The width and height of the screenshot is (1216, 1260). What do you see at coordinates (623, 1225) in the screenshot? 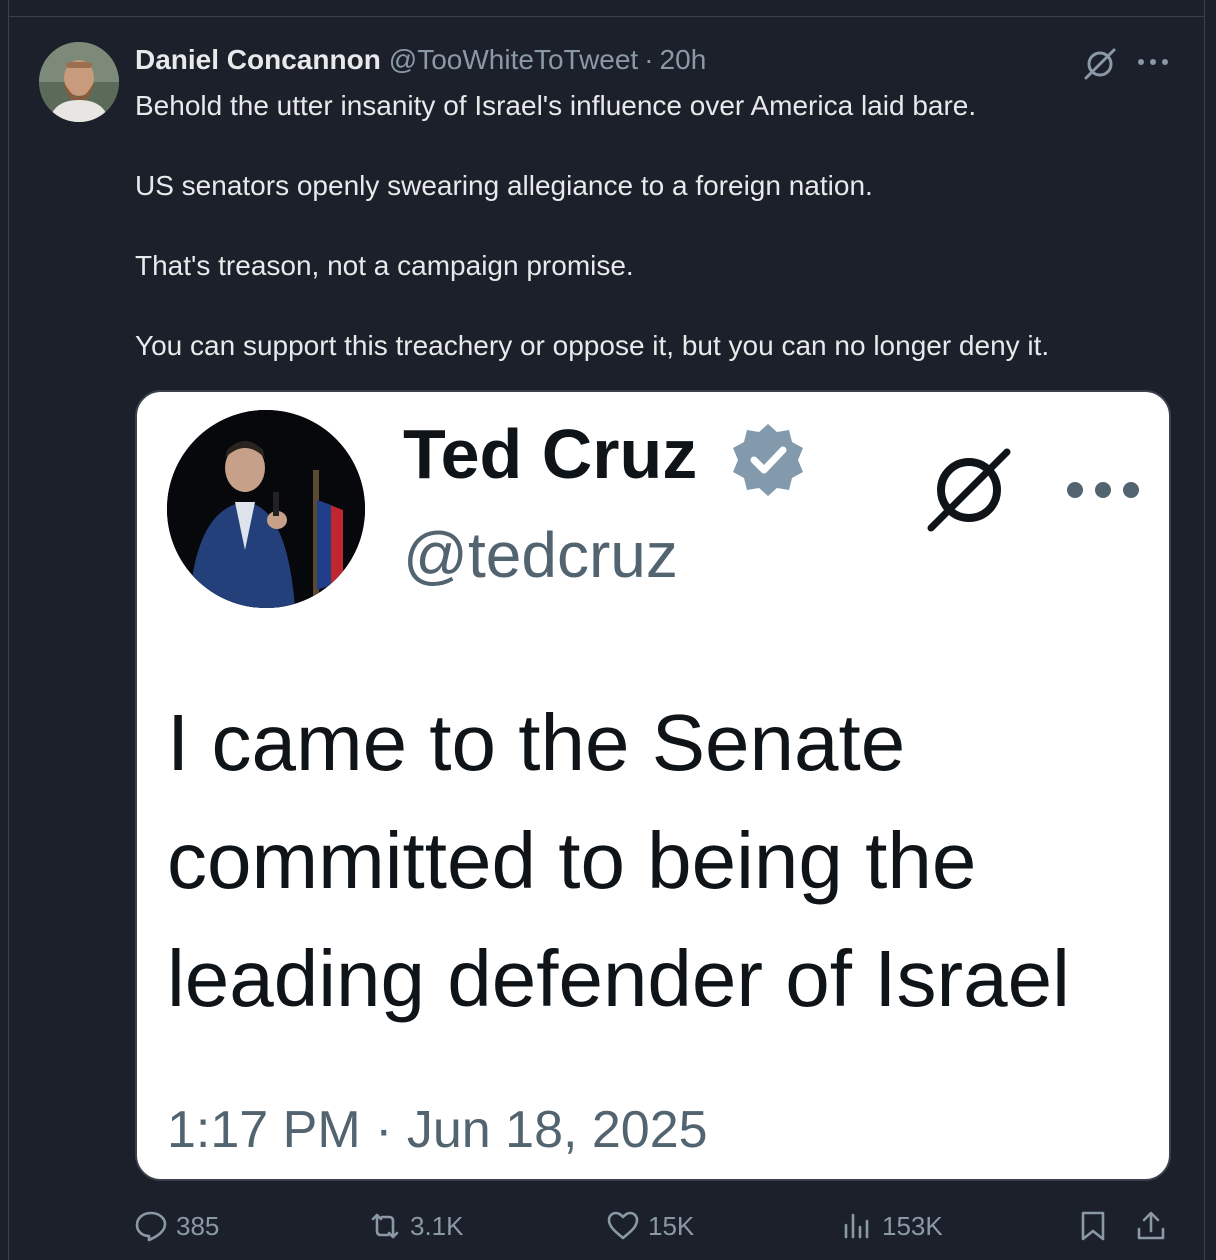
I see `like-icon` at bounding box center [623, 1225].